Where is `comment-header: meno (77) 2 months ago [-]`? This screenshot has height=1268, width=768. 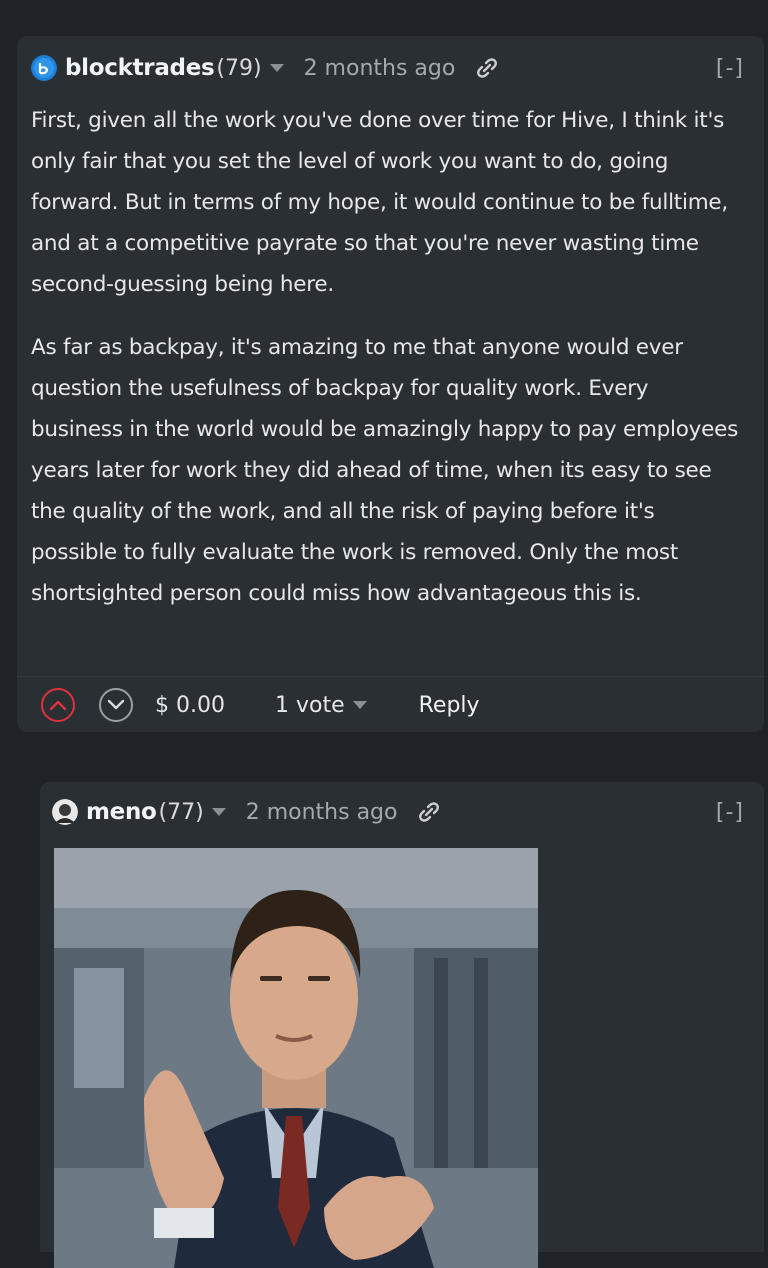
comment-header: meno (77) 2 months ago [-] is located at coordinates (398, 812).